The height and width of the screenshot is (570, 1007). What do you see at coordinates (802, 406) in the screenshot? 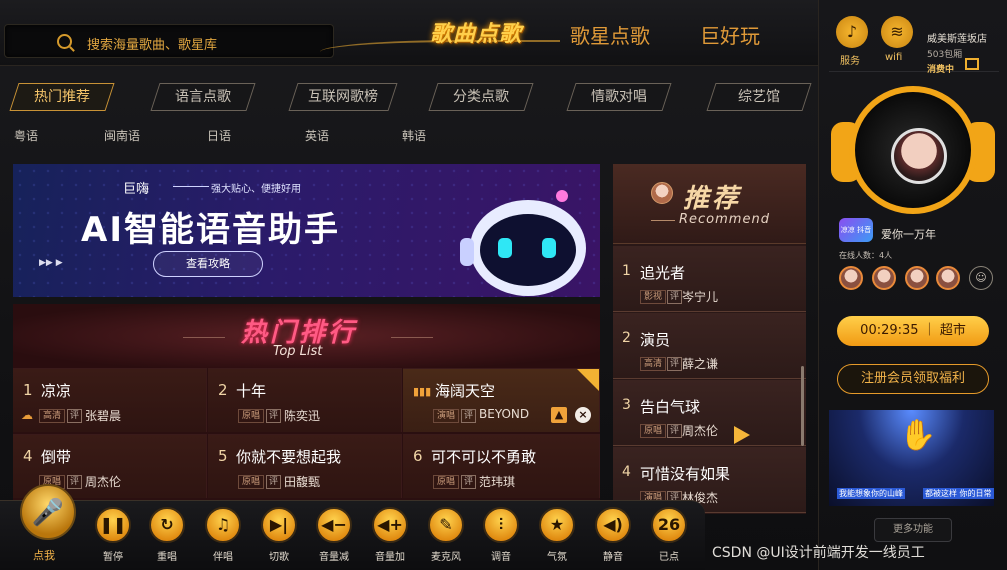
I see `recommend-scrollbar` at bounding box center [802, 406].